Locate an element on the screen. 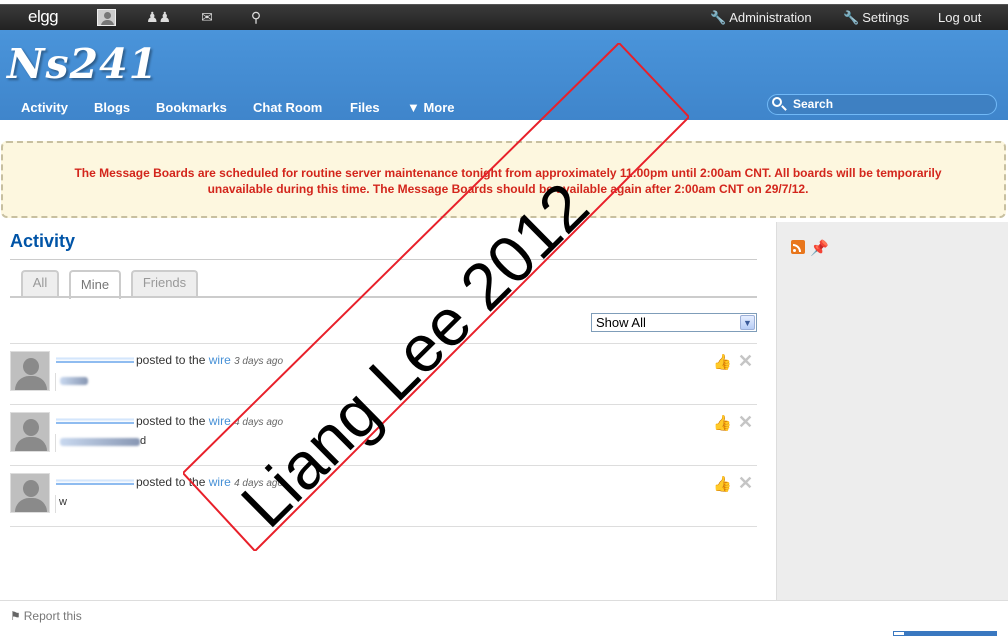  message-tail: w is located at coordinates (63, 502).